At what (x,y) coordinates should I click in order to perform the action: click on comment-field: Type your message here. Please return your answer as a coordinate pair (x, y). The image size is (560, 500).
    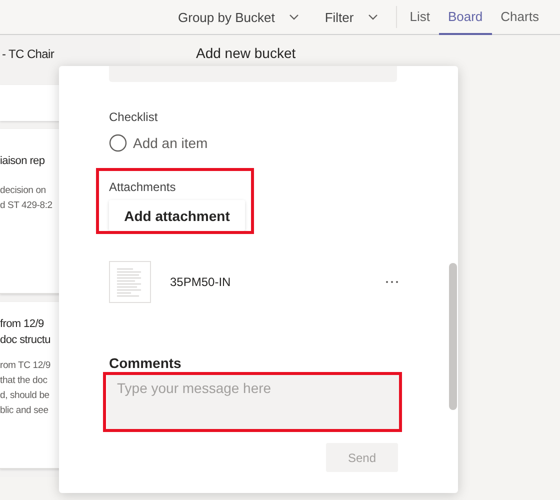
    Looking at the image, I should click on (253, 401).